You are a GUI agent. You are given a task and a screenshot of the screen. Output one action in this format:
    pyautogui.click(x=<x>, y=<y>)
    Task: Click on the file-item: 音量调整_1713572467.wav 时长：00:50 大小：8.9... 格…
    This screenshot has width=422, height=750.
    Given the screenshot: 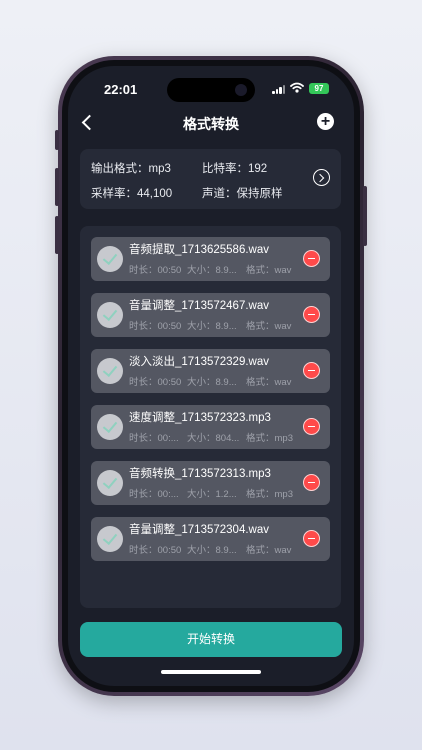 What is the action you would take?
    pyautogui.click(x=210, y=315)
    